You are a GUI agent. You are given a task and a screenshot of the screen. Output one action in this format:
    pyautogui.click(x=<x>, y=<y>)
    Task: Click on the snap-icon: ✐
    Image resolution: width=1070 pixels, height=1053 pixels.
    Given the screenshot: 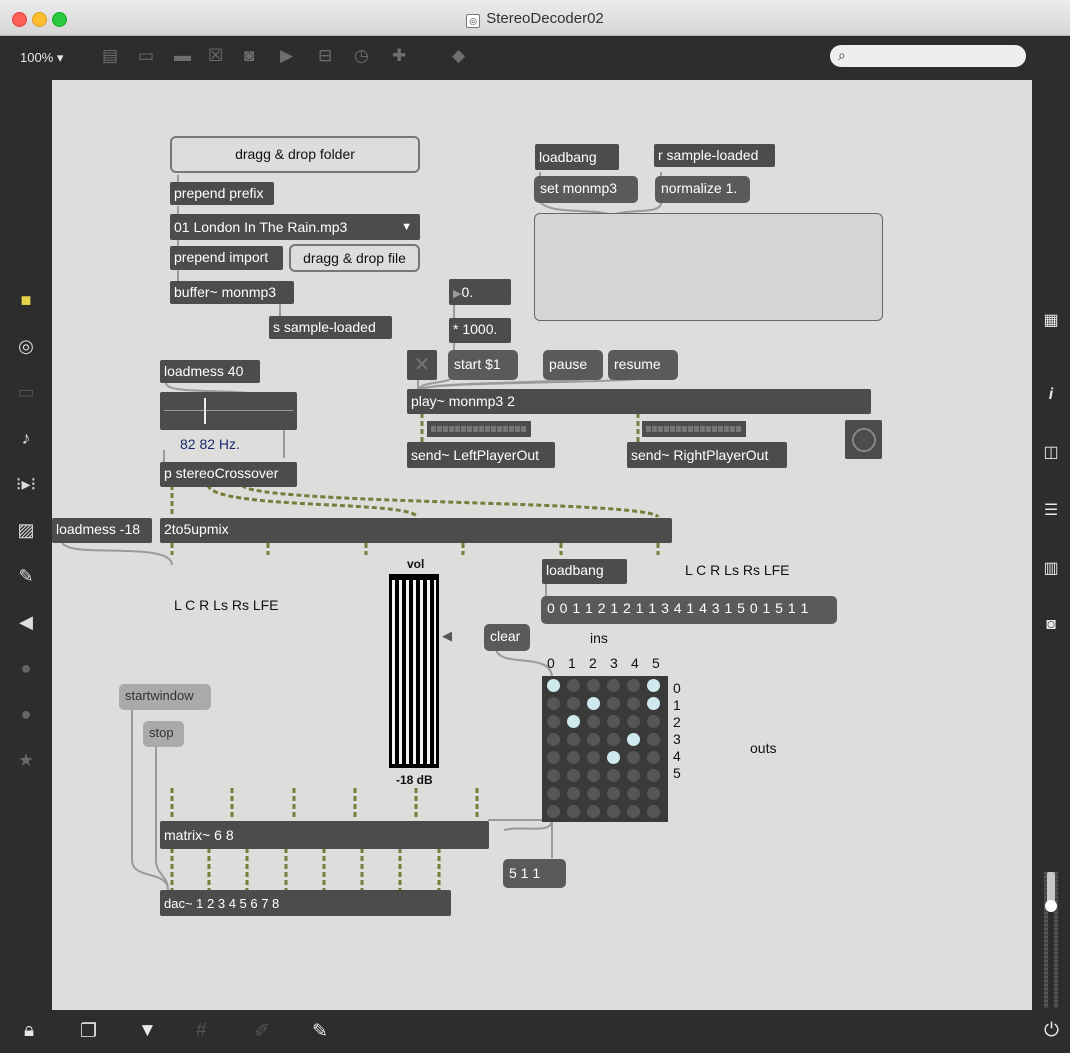 What is the action you would take?
    pyautogui.click(x=262, y=1031)
    